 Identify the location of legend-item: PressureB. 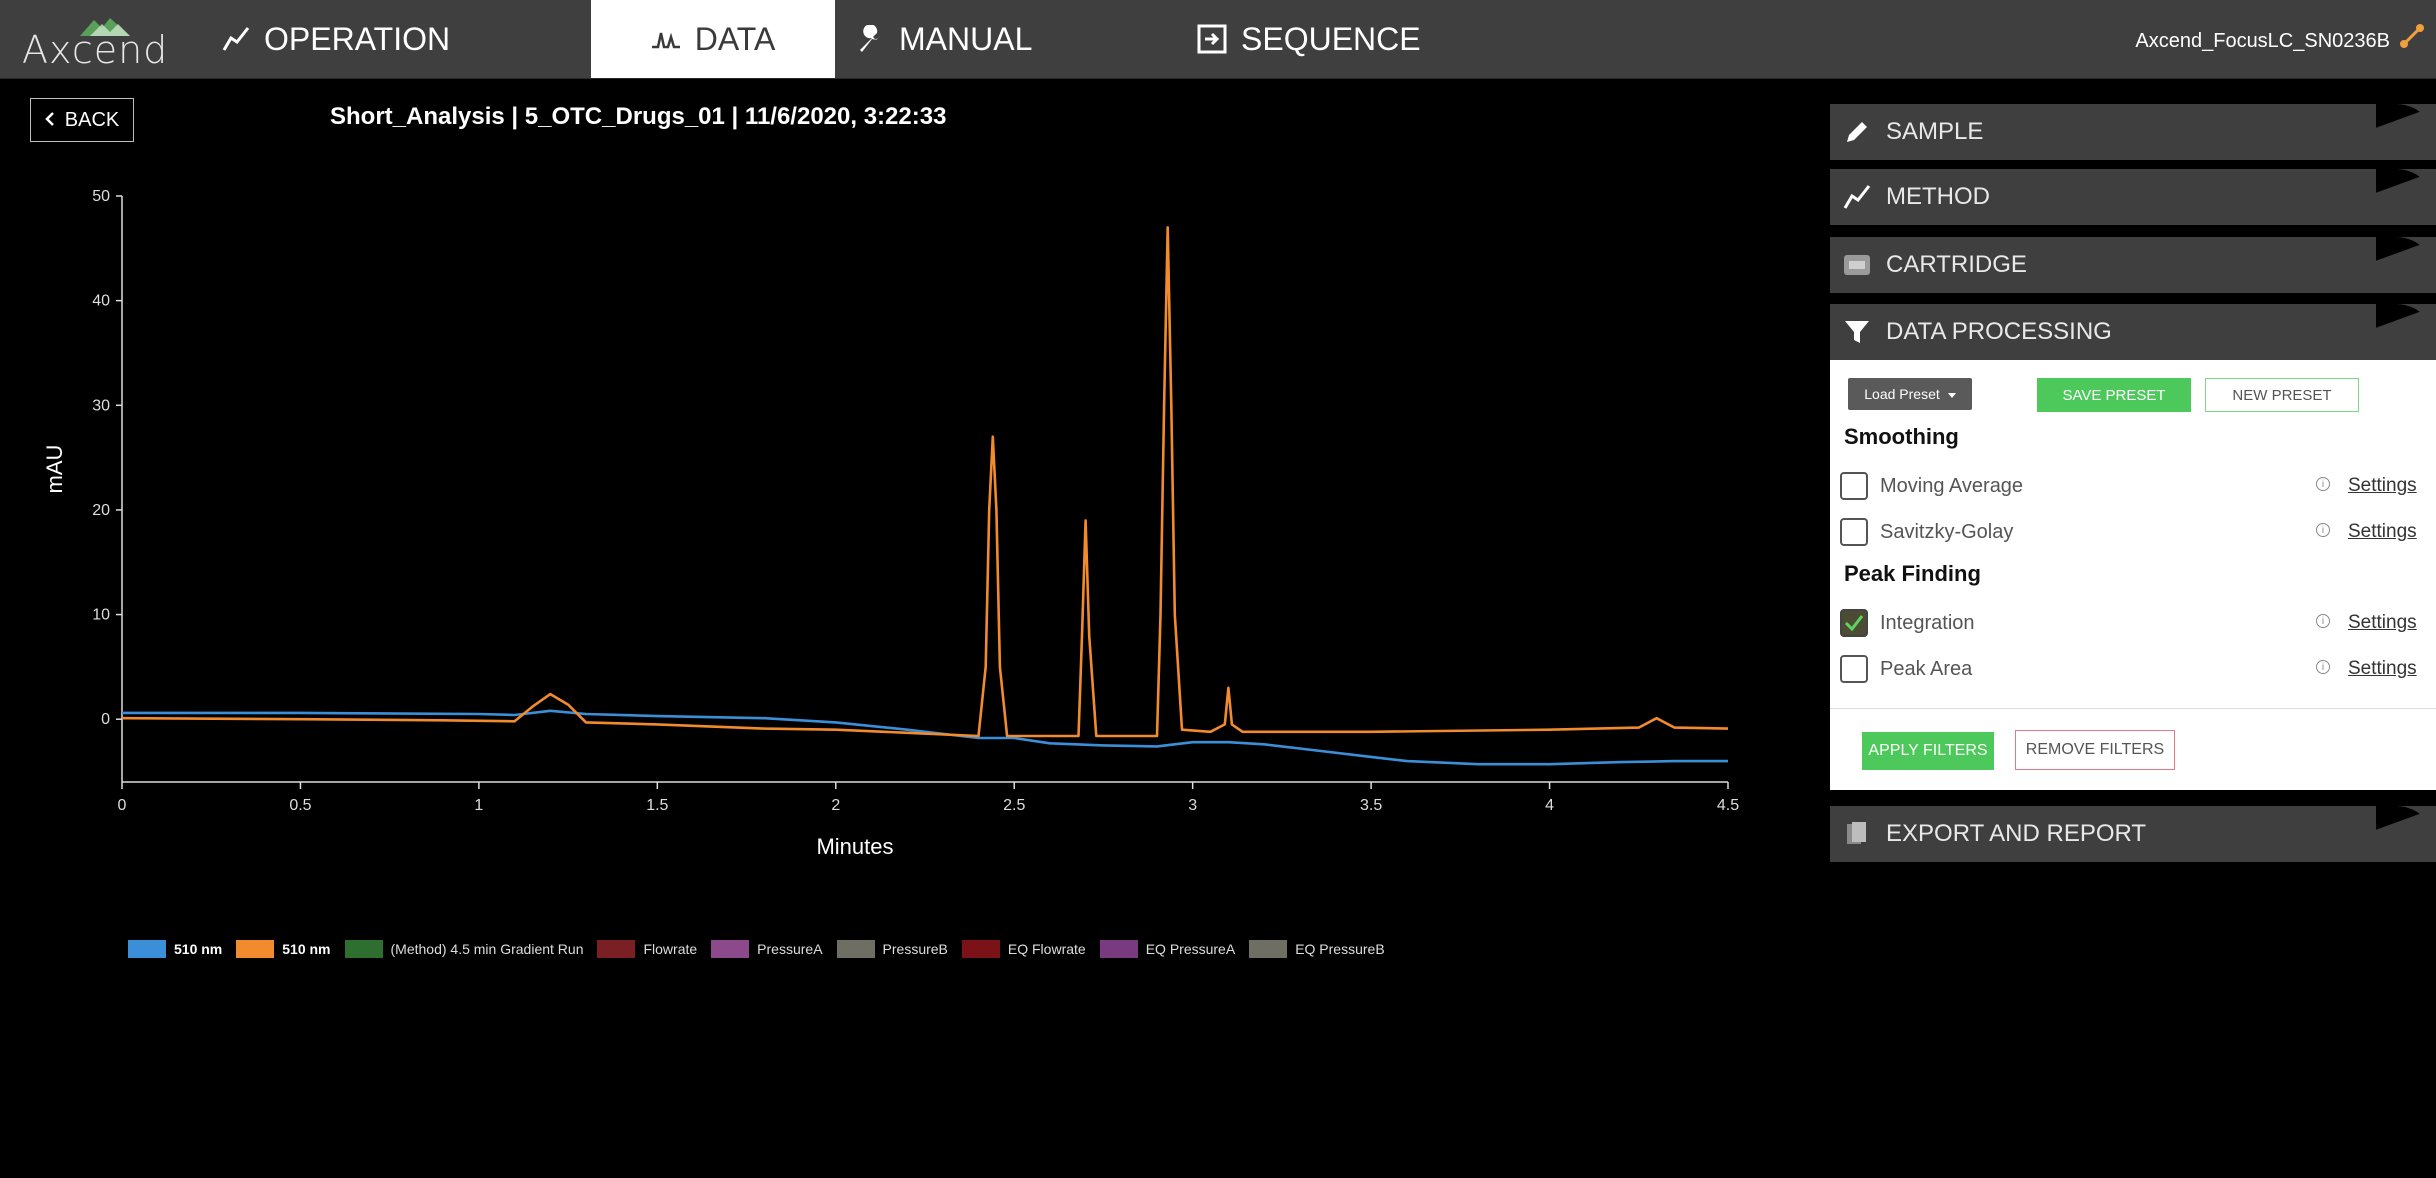
(892, 949).